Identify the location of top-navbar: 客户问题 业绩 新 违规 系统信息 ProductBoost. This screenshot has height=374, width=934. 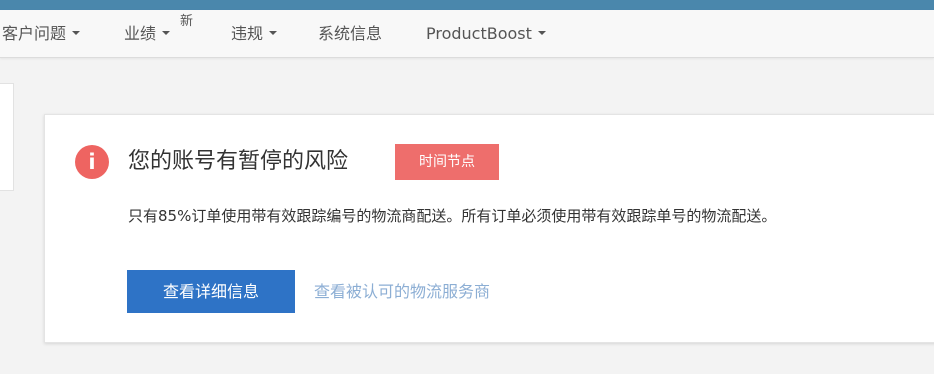
(467, 34).